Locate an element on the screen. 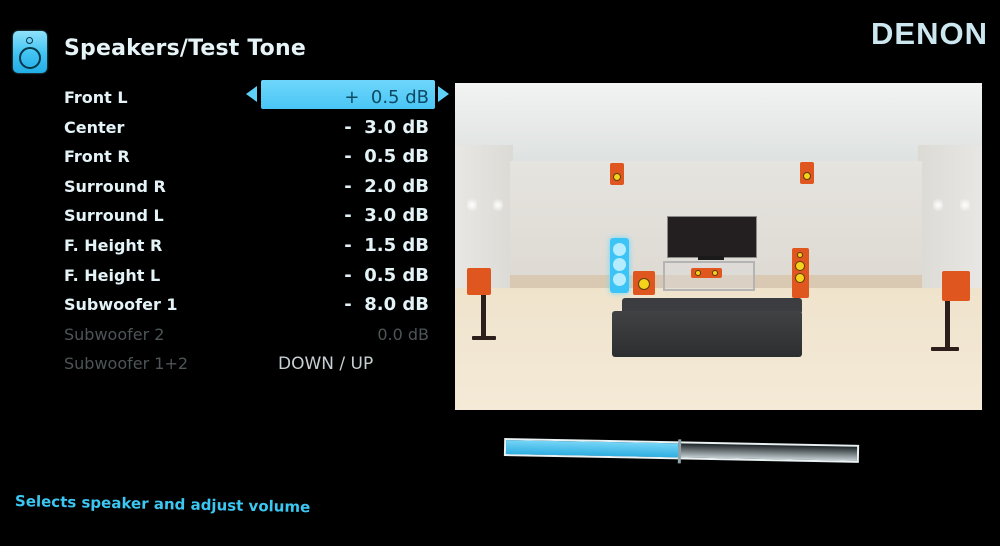 The image size is (1000, 546). ceiling is located at coordinates (718, 123).